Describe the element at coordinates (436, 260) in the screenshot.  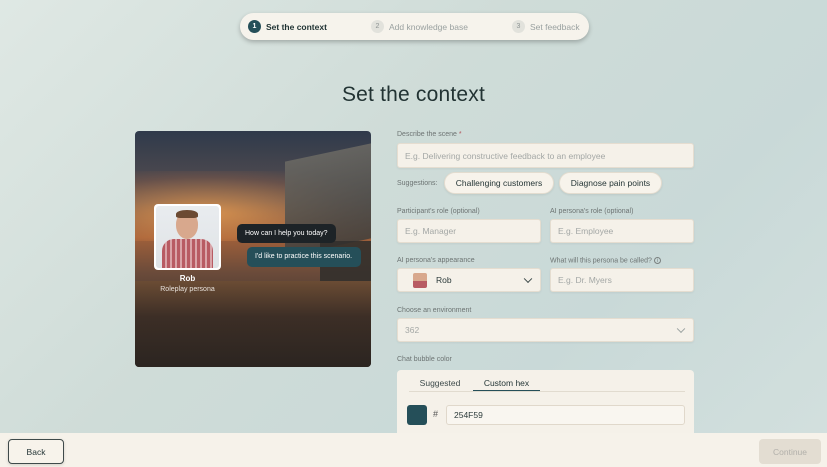
I see `appearance-label: AI persona's appearance` at that location.